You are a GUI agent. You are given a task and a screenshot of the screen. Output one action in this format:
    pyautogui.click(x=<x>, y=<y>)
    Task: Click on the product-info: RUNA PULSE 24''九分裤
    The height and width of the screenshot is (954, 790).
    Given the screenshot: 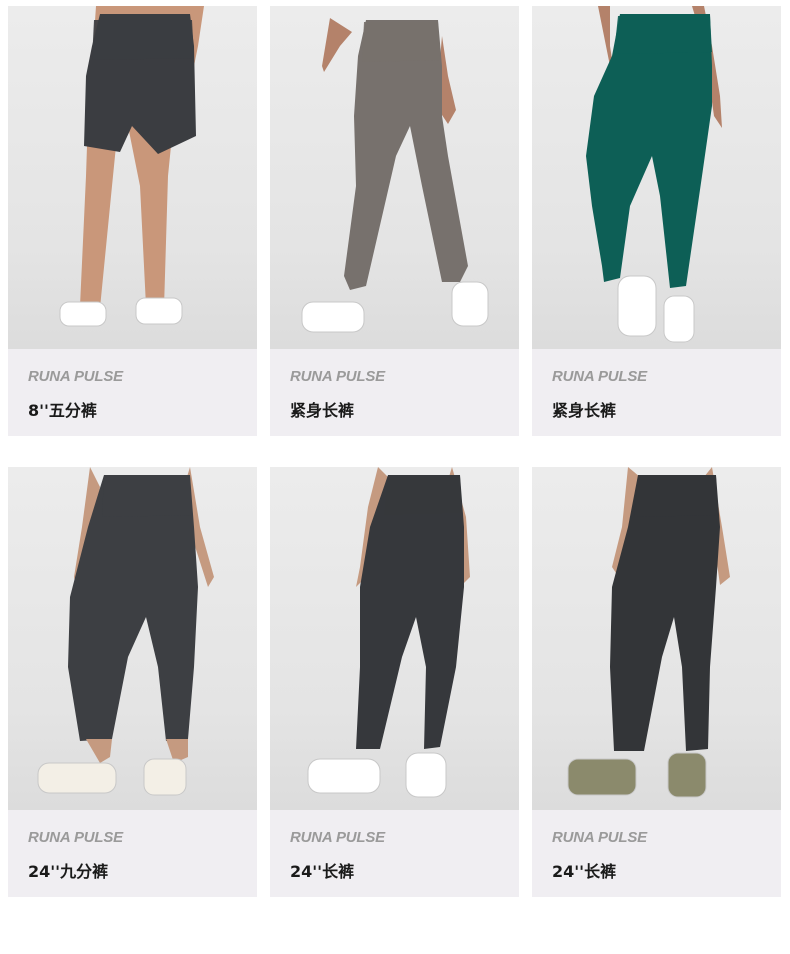 What is the action you would take?
    pyautogui.click(x=132, y=853)
    